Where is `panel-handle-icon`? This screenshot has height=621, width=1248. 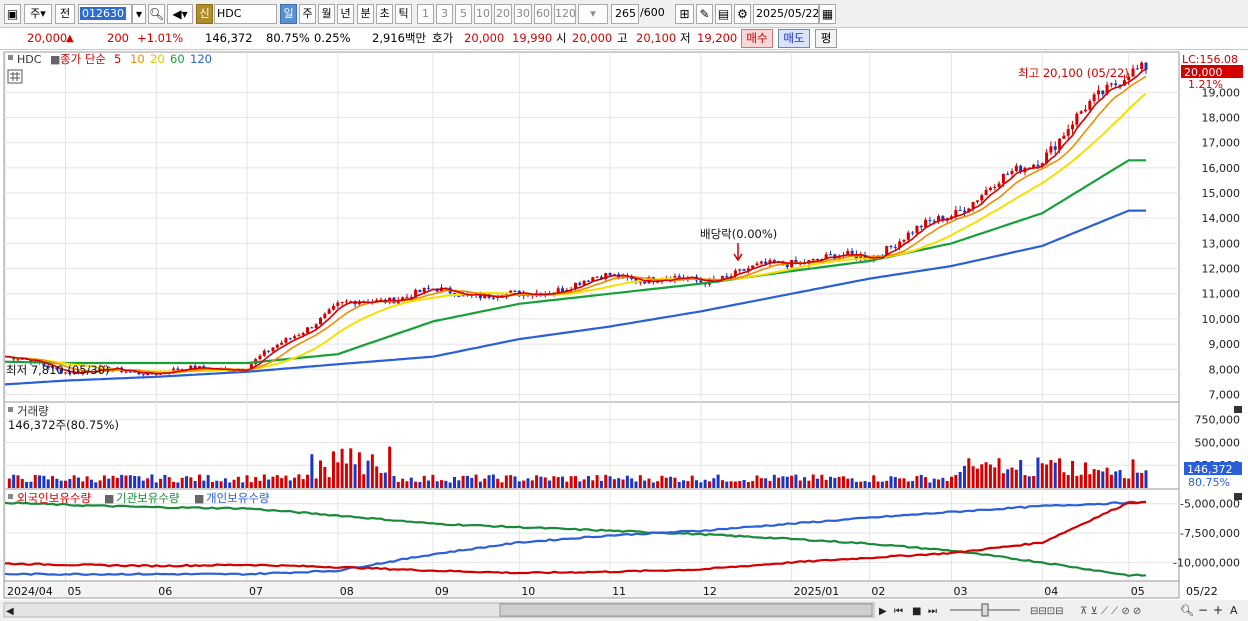 panel-handle-icon is located at coordinates (10, 57).